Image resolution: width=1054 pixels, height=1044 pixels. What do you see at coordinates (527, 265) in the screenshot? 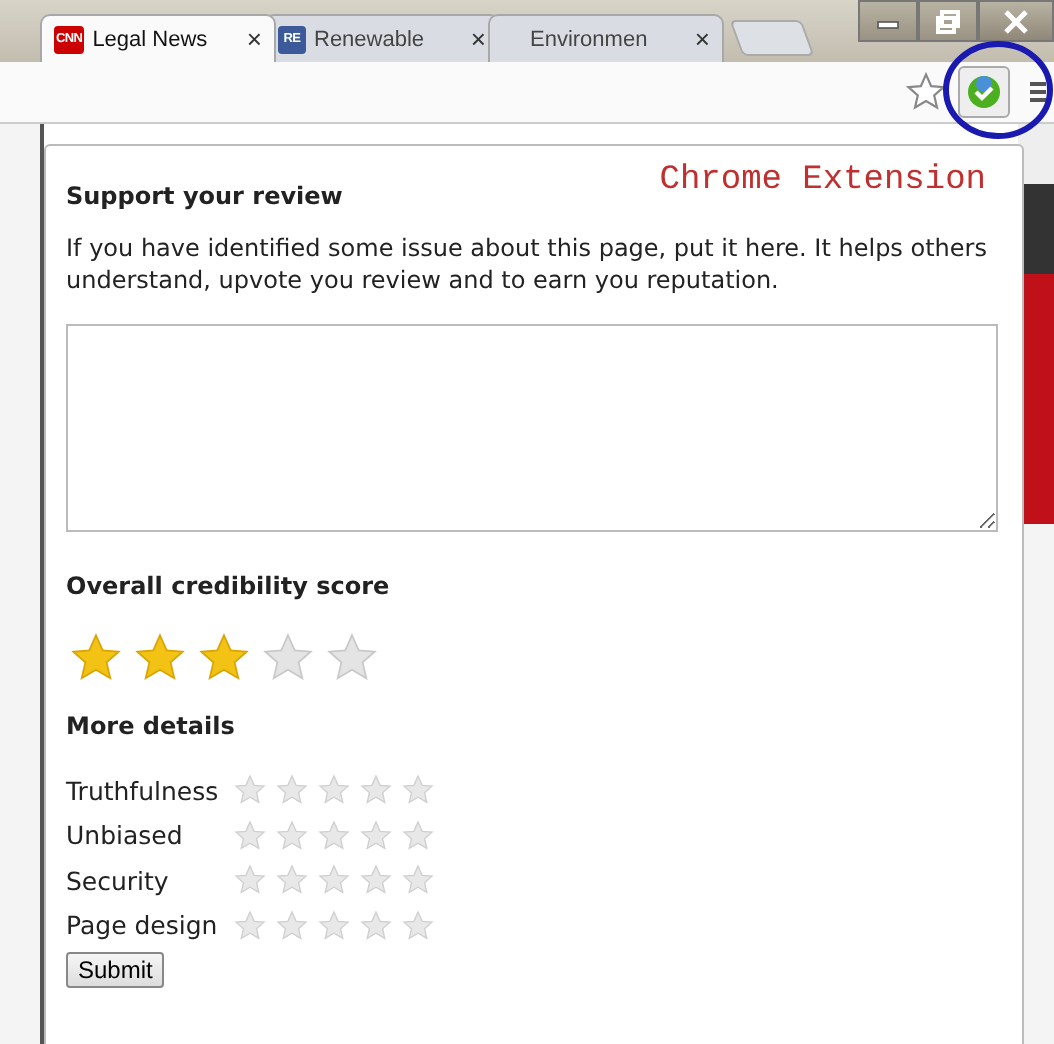
I see `instructions-text: If you have identified some issue about this page, put it here. It helps others understand, upvote you review and to earn you reputation.` at bounding box center [527, 265].